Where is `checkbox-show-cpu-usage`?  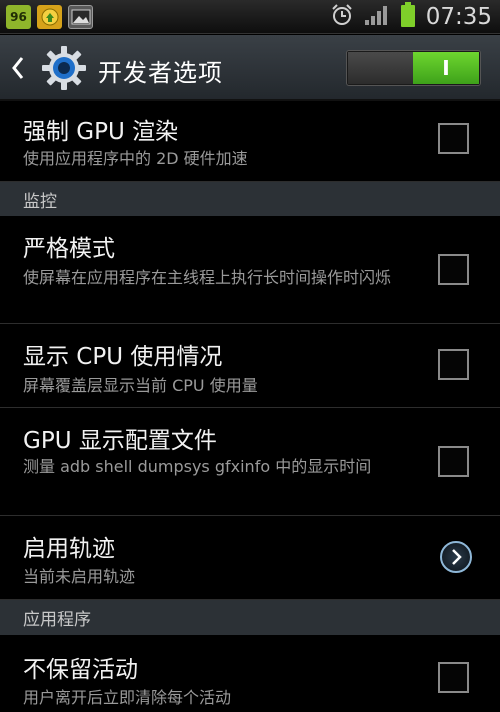
checkbox-show-cpu-usage is located at coordinates (453, 364).